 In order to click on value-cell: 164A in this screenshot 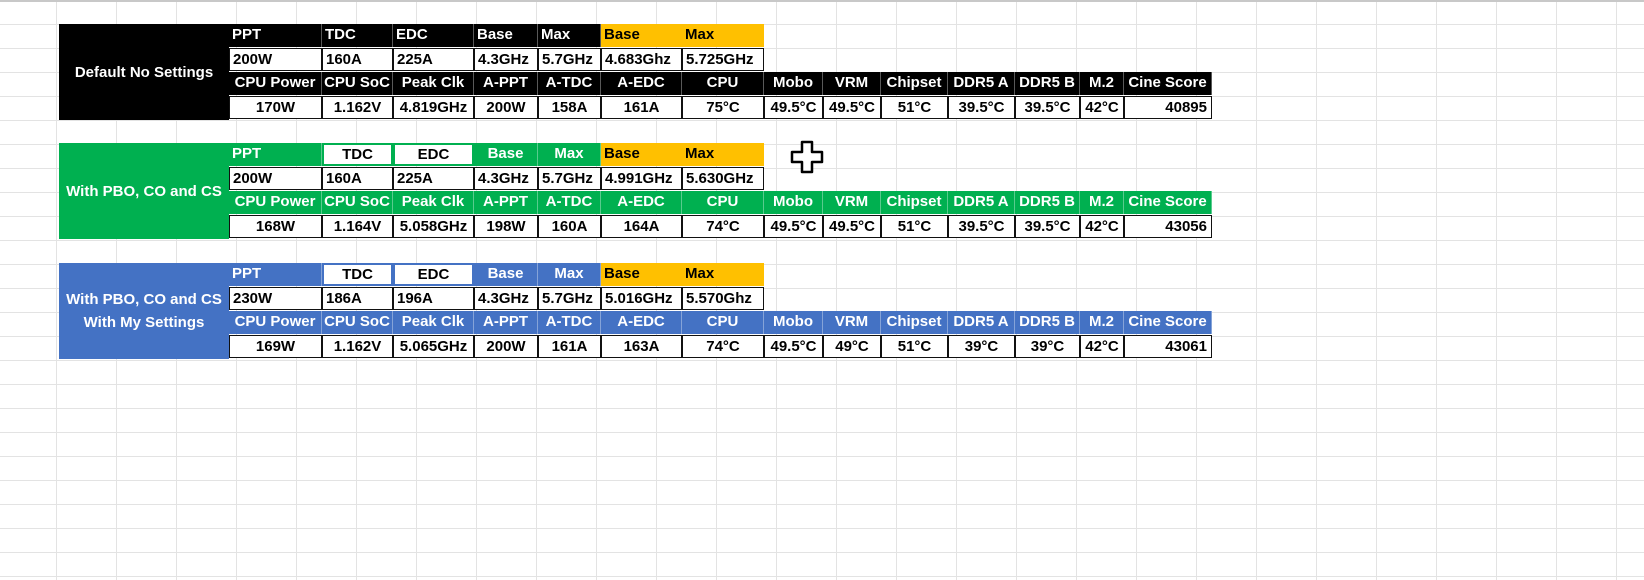, I will do `click(641, 226)`.